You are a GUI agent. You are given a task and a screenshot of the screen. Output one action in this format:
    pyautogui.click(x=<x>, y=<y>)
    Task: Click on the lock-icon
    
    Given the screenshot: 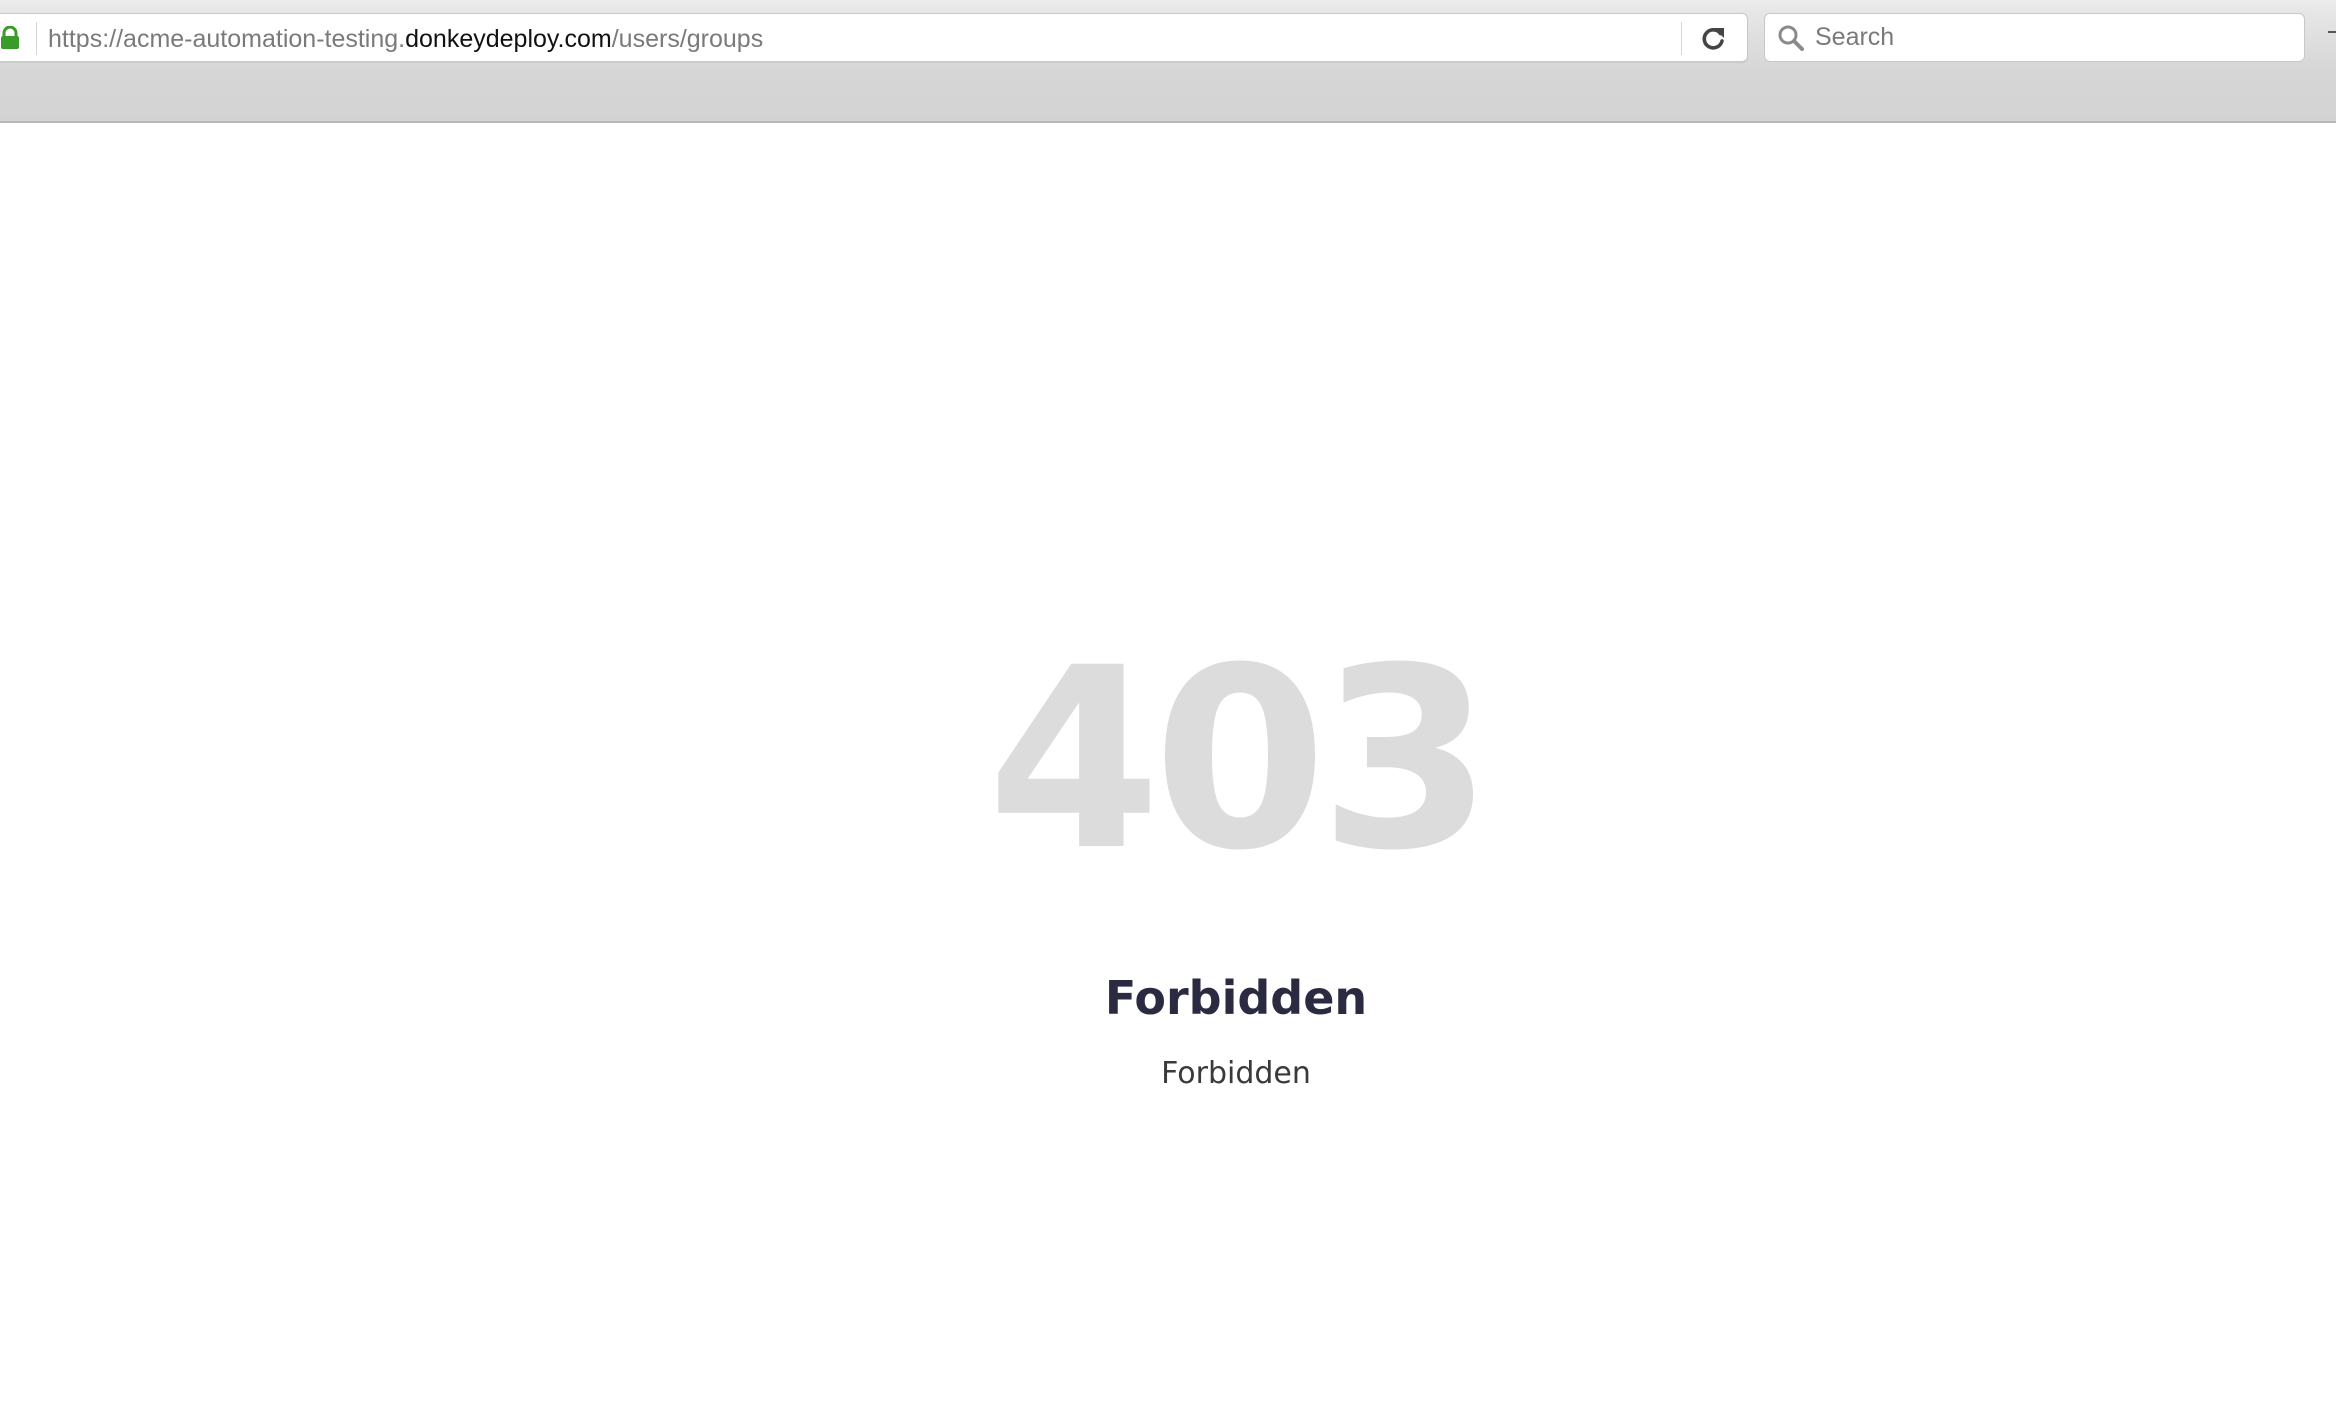 What is the action you would take?
    pyautogui.click(x=10, y=37)
    